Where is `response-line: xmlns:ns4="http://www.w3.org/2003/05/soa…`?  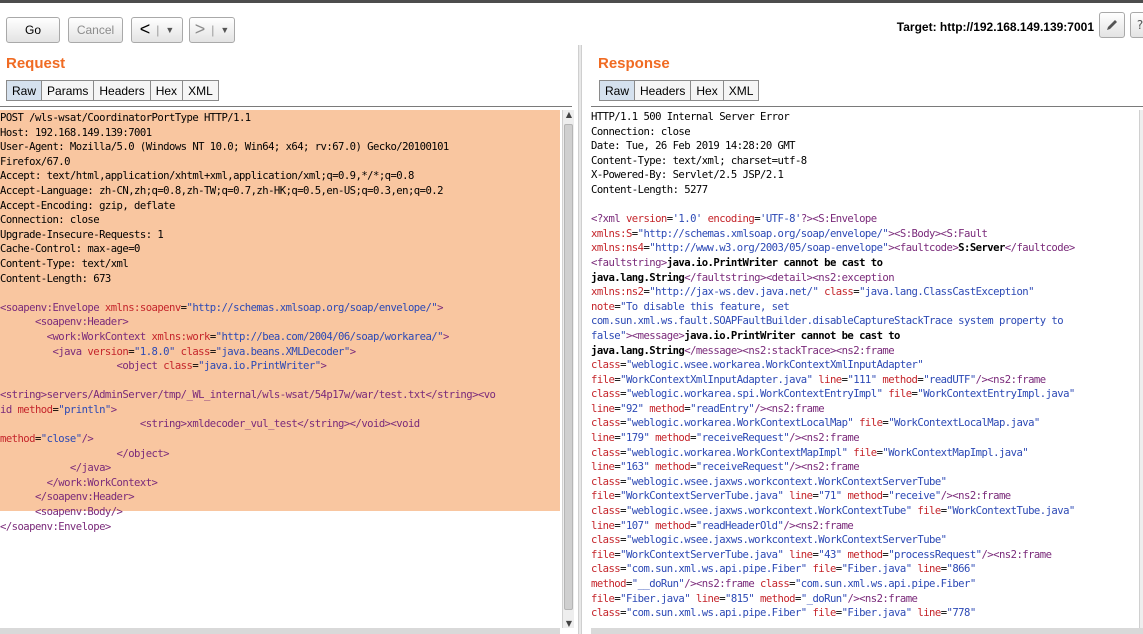 response-line: xmlns:ns4="http://www.w3.org/2003/05/soa… is located at coordinates (865, 248).